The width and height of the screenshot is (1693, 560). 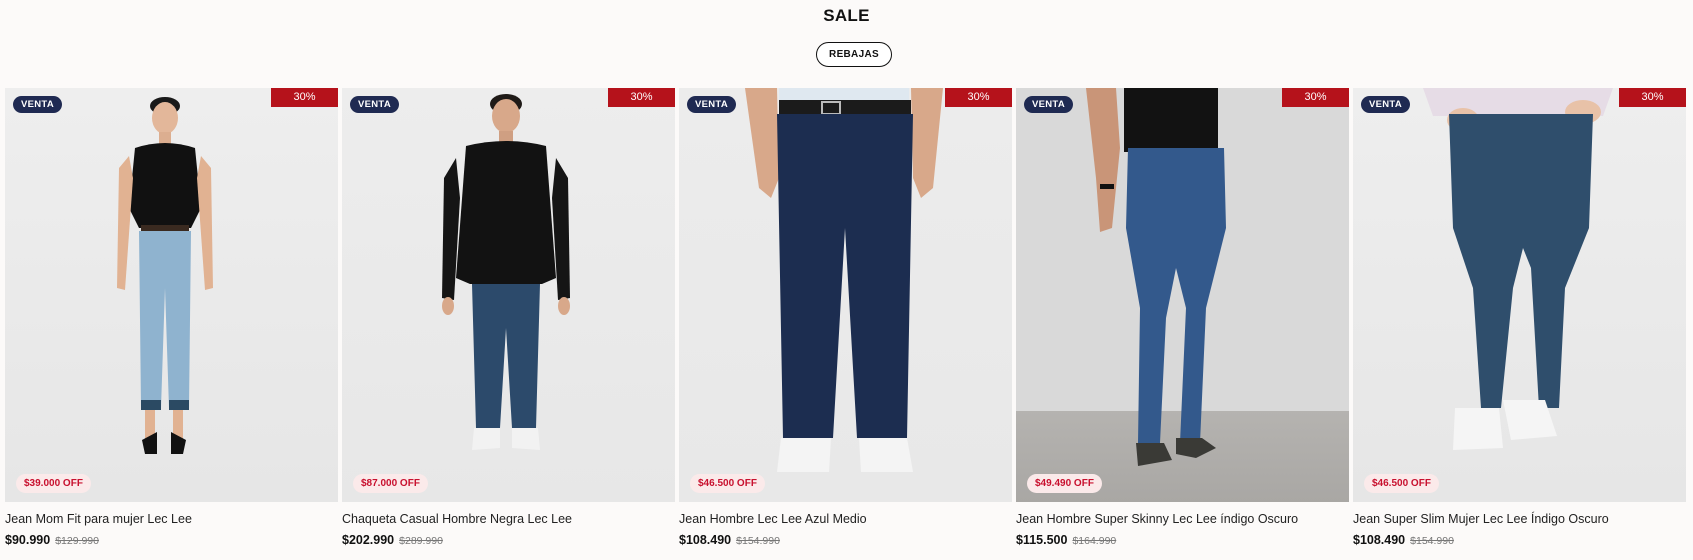 I want to click on product-name: Jean Hombre Lec Lee Azul Medio, so click(x=845, y=520).